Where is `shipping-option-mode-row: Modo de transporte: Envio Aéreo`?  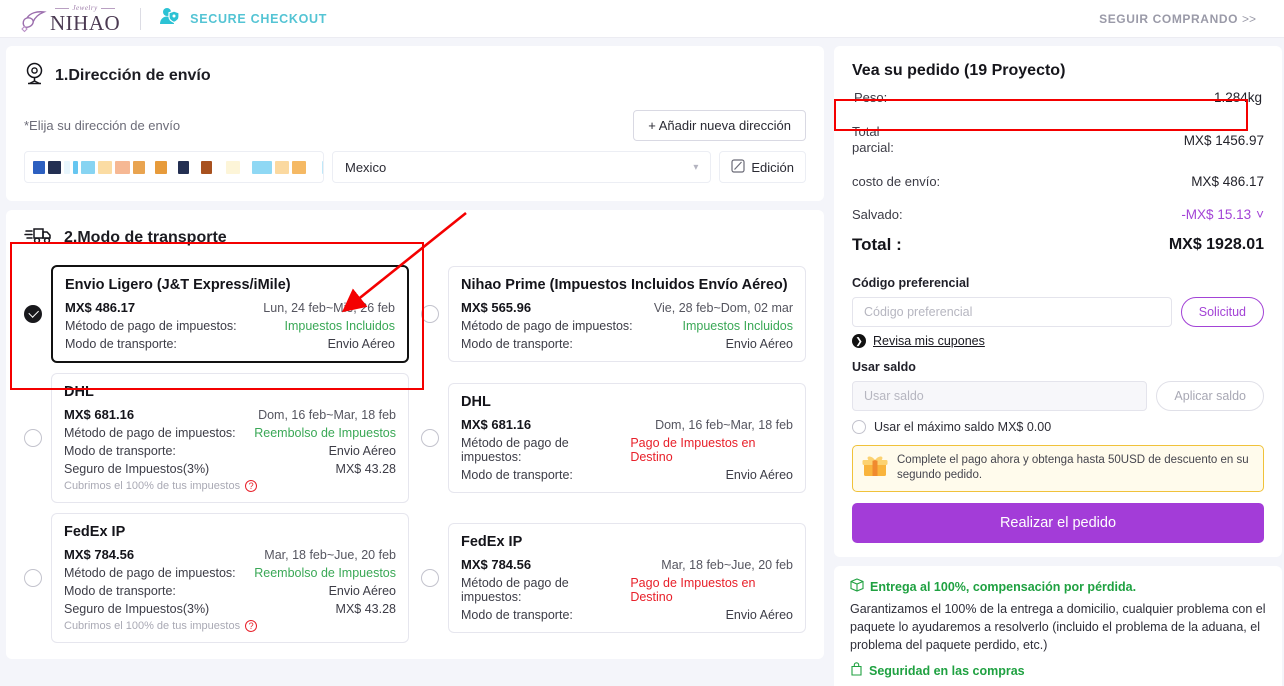 shipping-option-mode-row: Modo de transporte: Envio Aéreo is located at coordinates (627, 344).